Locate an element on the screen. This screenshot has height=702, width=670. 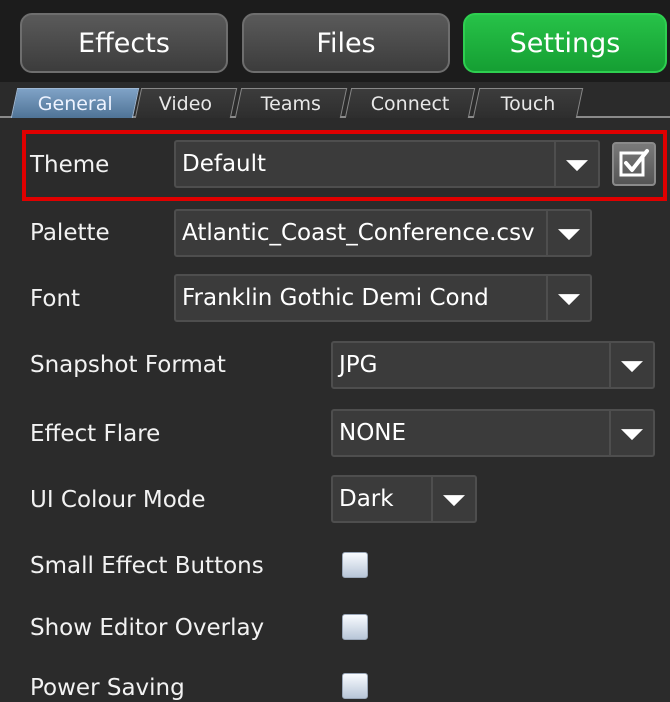
ui-colour-mode-label: UI Colour Mode is located at coordinates (118, 500).